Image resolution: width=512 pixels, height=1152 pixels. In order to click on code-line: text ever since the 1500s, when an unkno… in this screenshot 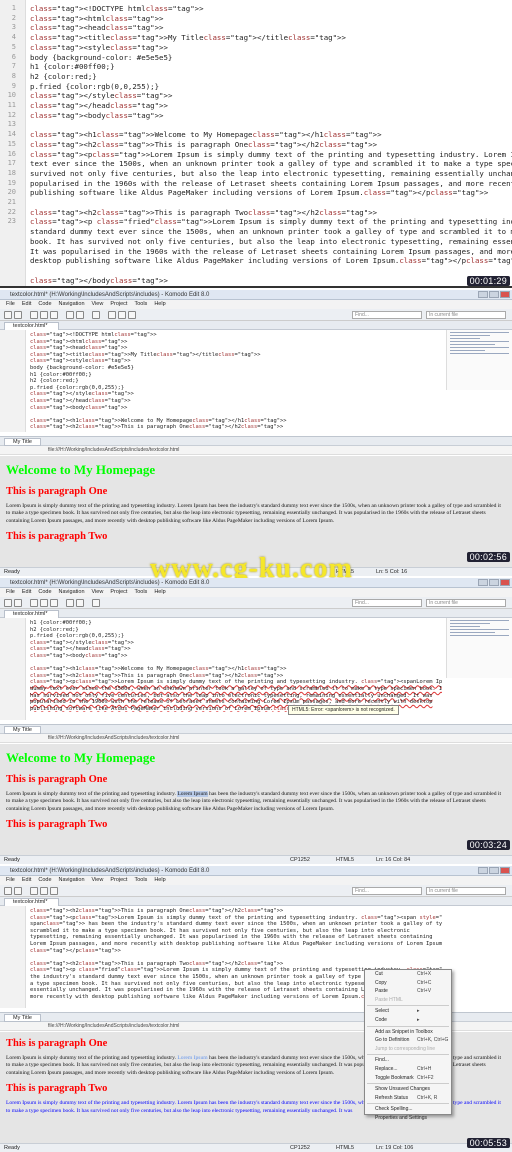, I will do `click(271, 164)`.